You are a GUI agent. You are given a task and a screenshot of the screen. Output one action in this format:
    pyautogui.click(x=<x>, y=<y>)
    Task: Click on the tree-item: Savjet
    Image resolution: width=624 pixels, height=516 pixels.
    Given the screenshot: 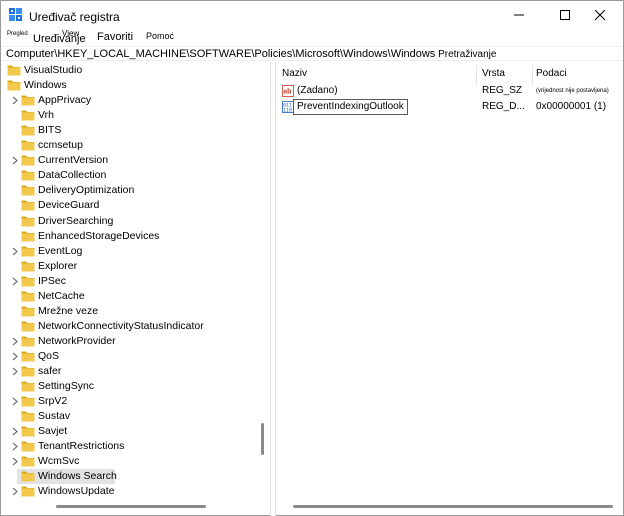 What is the action you would take?
    pyautogui.click(x=135, y=431)
    